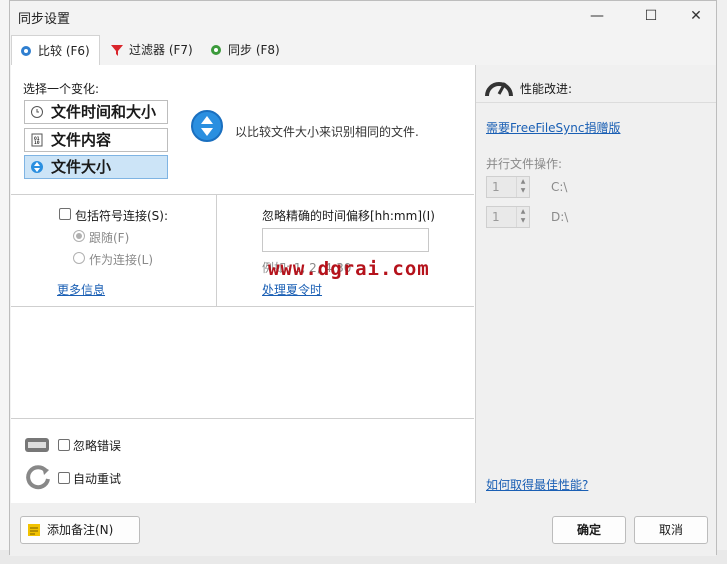 The image size is (727, 564). What do you see at coordinates (38, 477) in the screenshot?
I see `retry-icon` at bounding box center [38, 477].